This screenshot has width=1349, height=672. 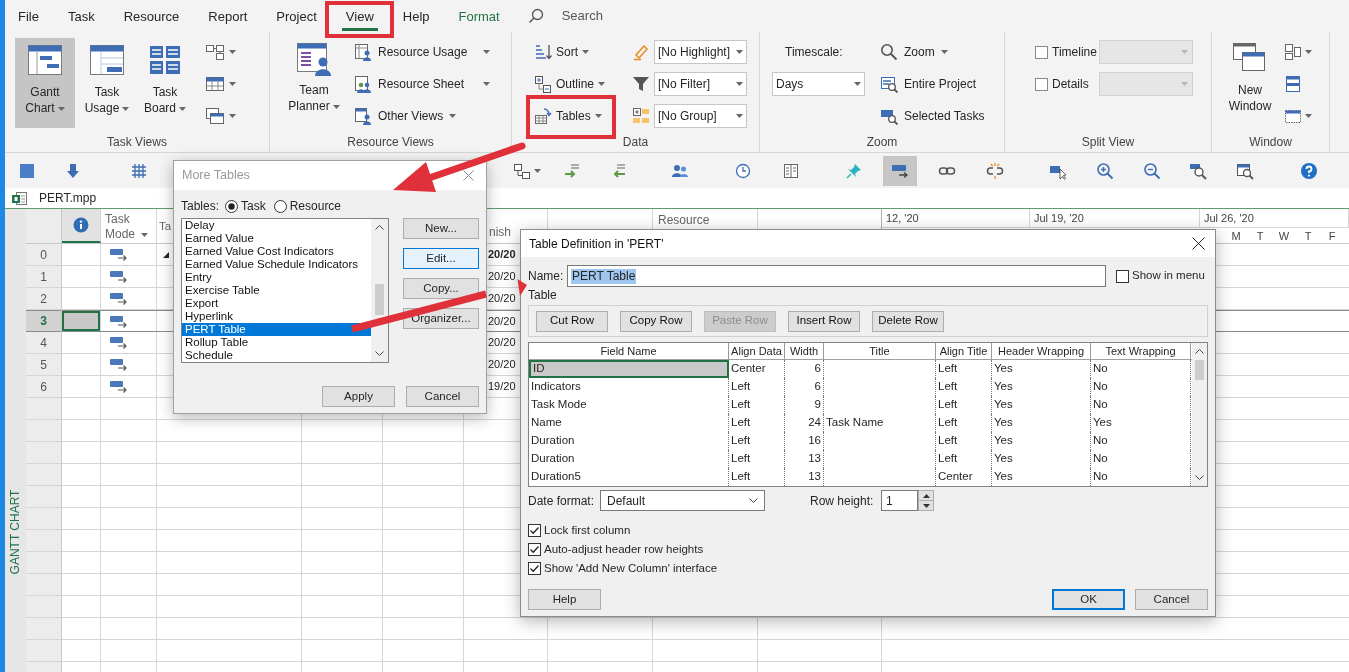 What do you see at coordinates (276, 238) in the screenshot?
I see `list-item: Earned Value` at bounding box center [276, 238].